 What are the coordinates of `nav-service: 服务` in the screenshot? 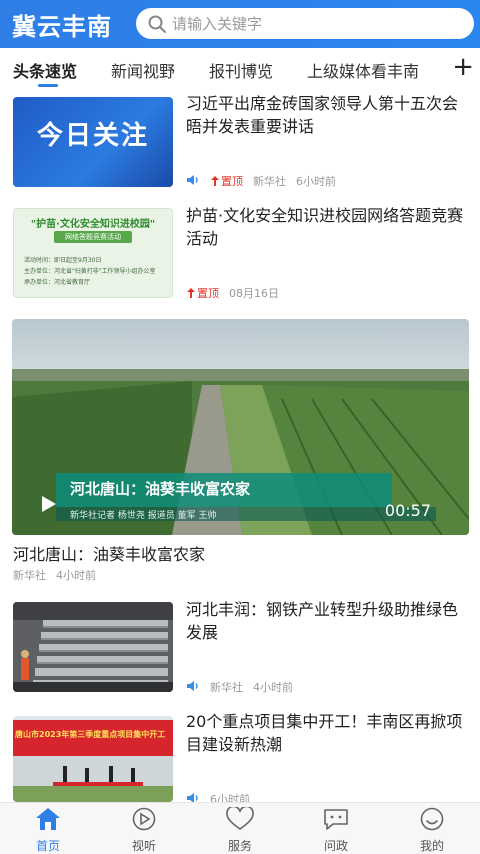 It's located at (240, 829).